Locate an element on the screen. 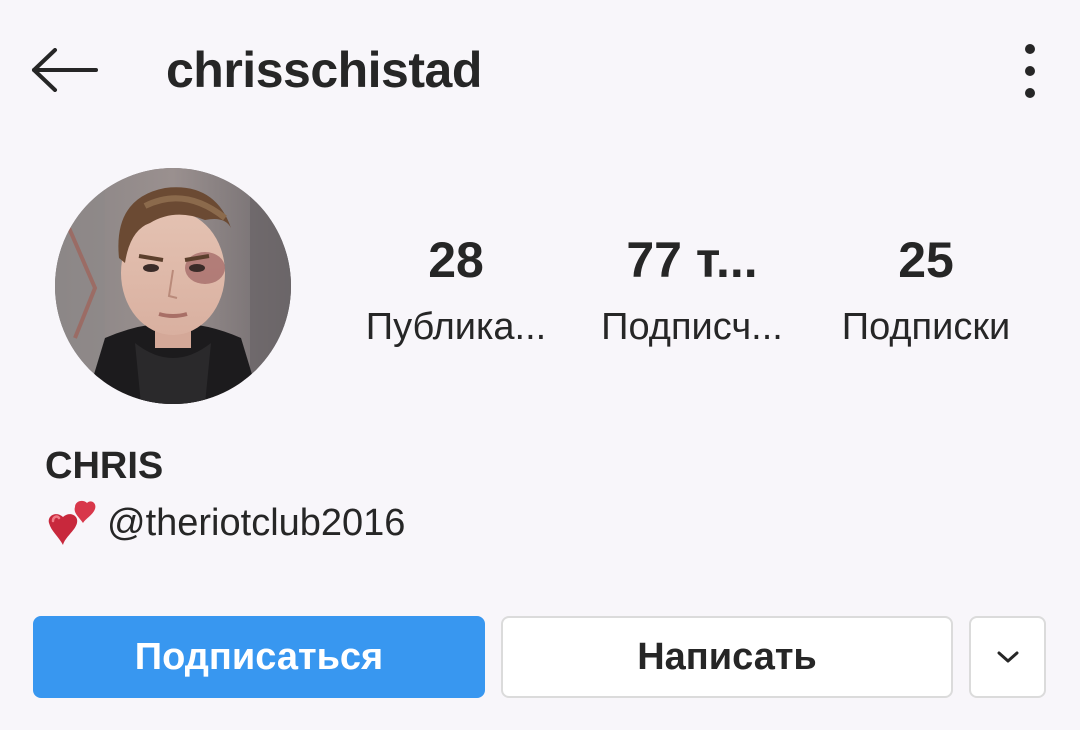  profile-name: CHRIS is located at coordinates (104, 466).